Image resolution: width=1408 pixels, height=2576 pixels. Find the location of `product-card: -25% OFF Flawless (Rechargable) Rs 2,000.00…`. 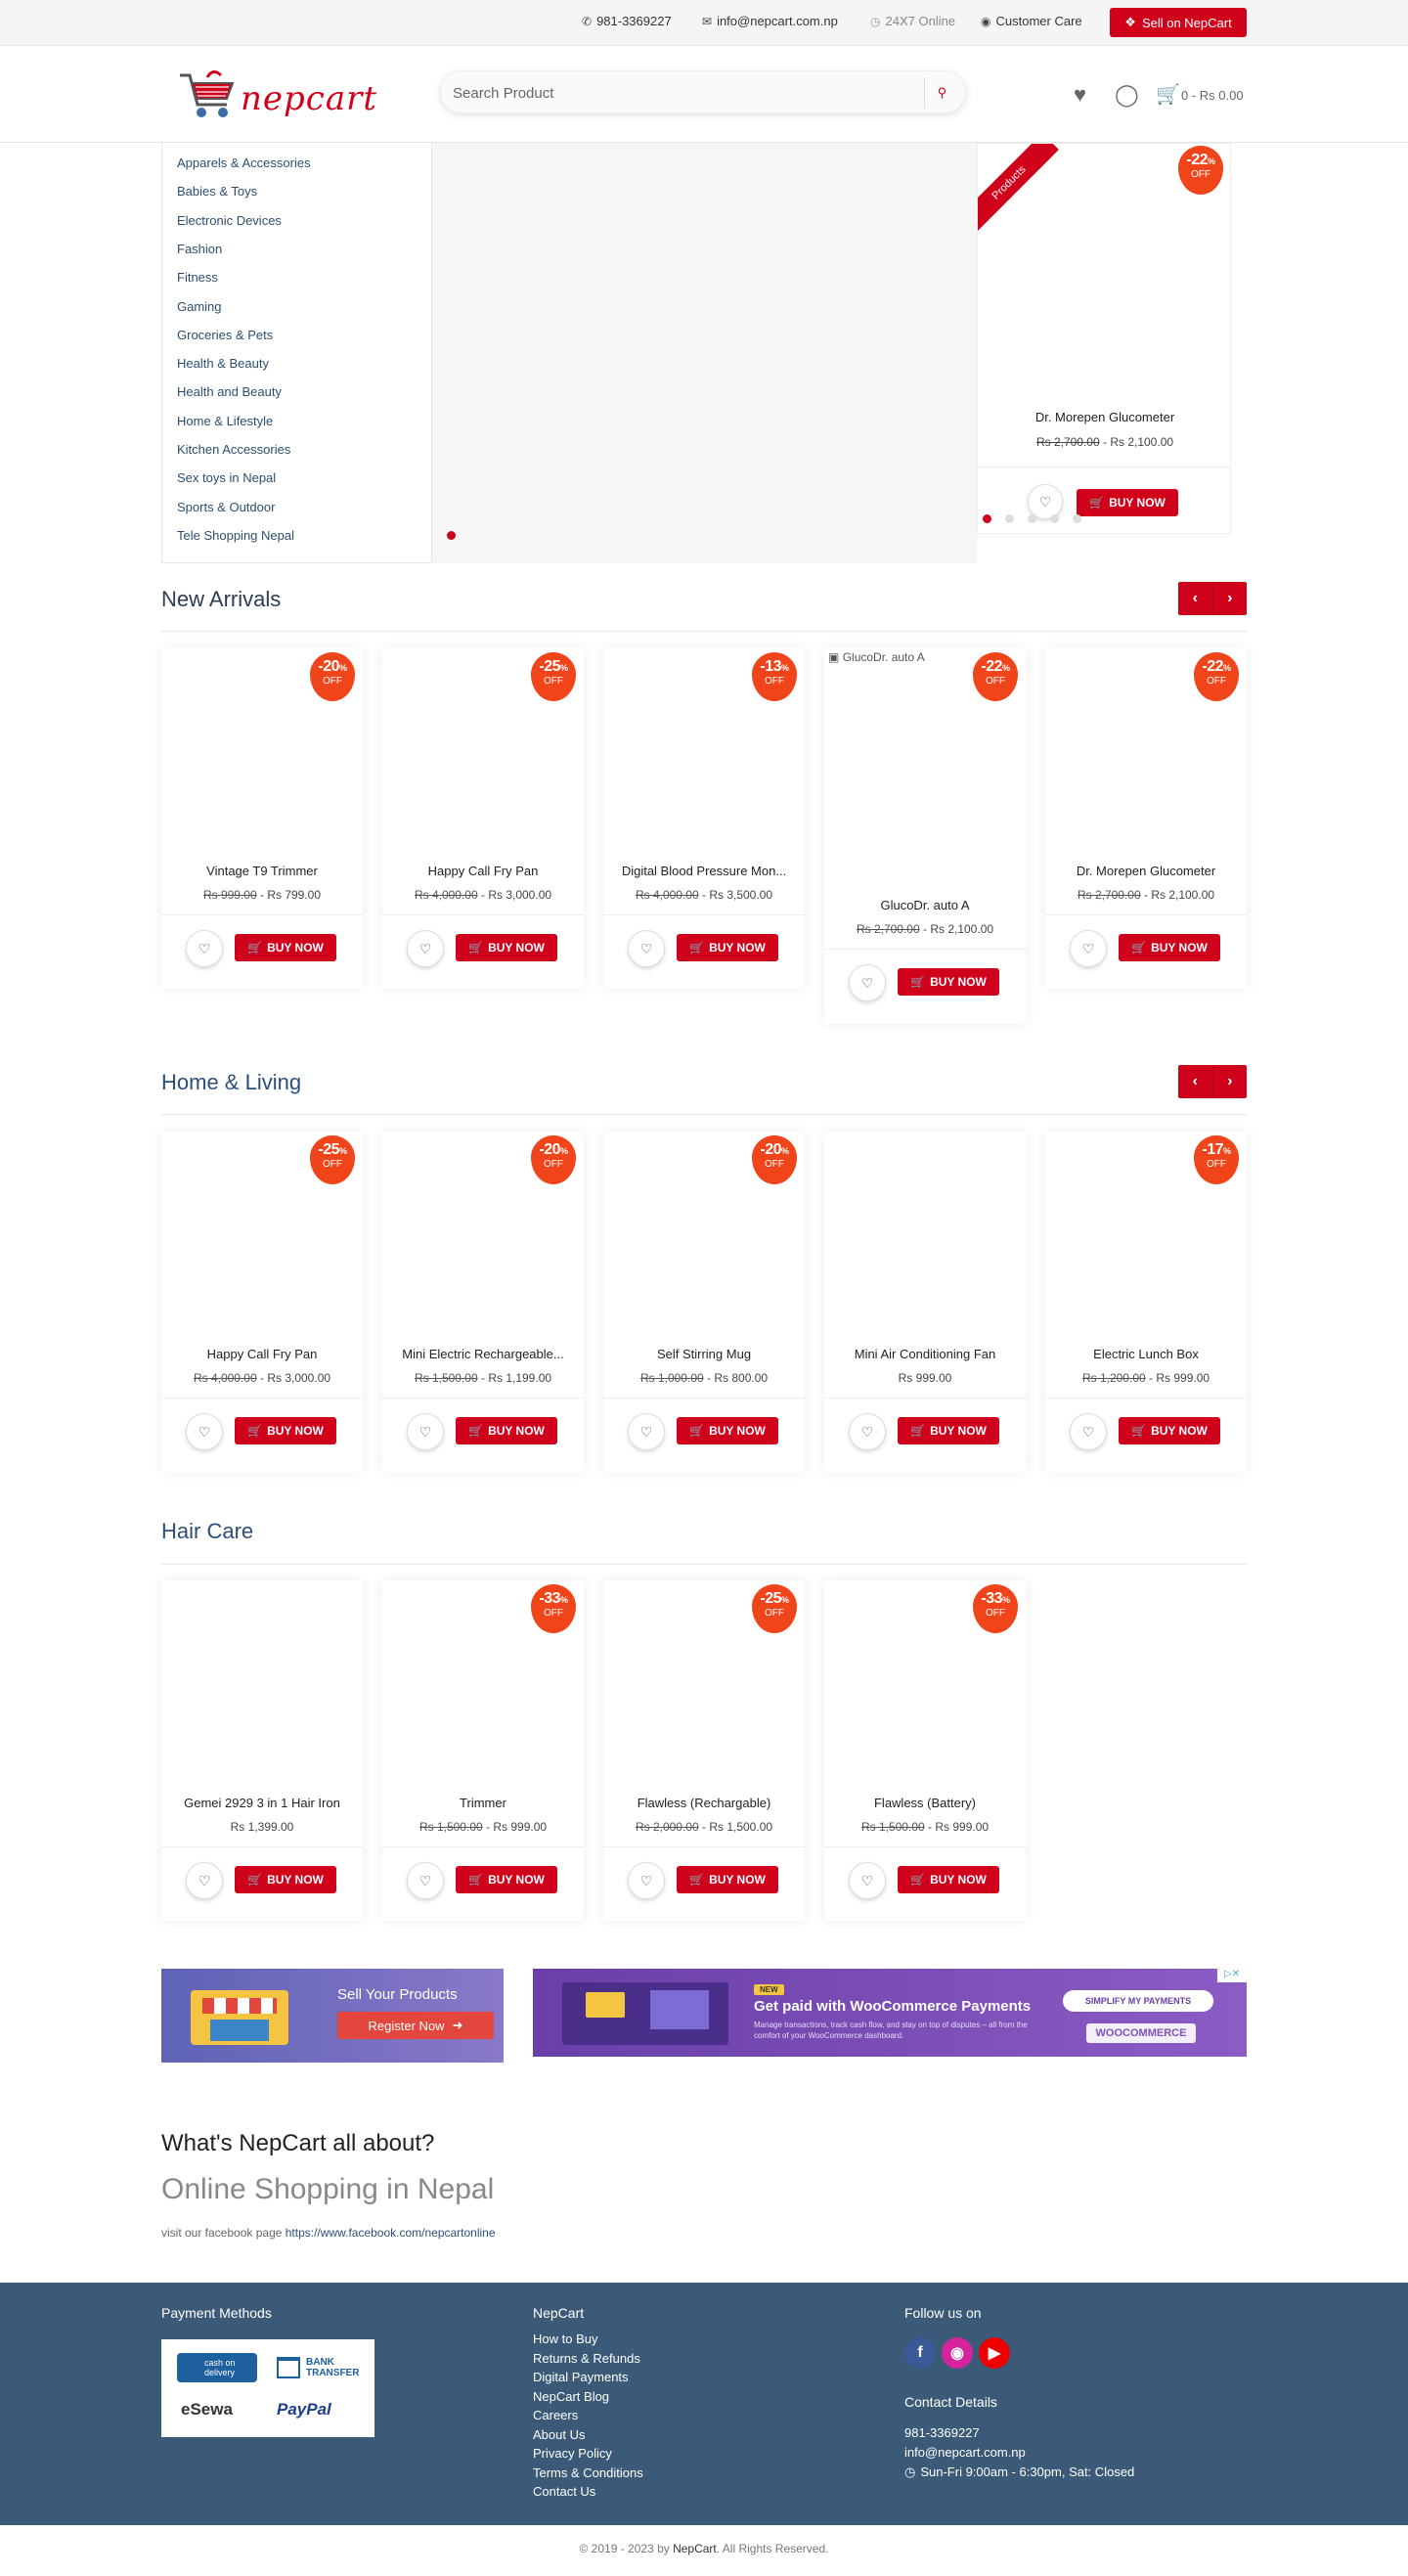

product-card: -25% OFF Flawless (Rechargable) Rs 2,000.00… is located at coordinates (704, 1750).